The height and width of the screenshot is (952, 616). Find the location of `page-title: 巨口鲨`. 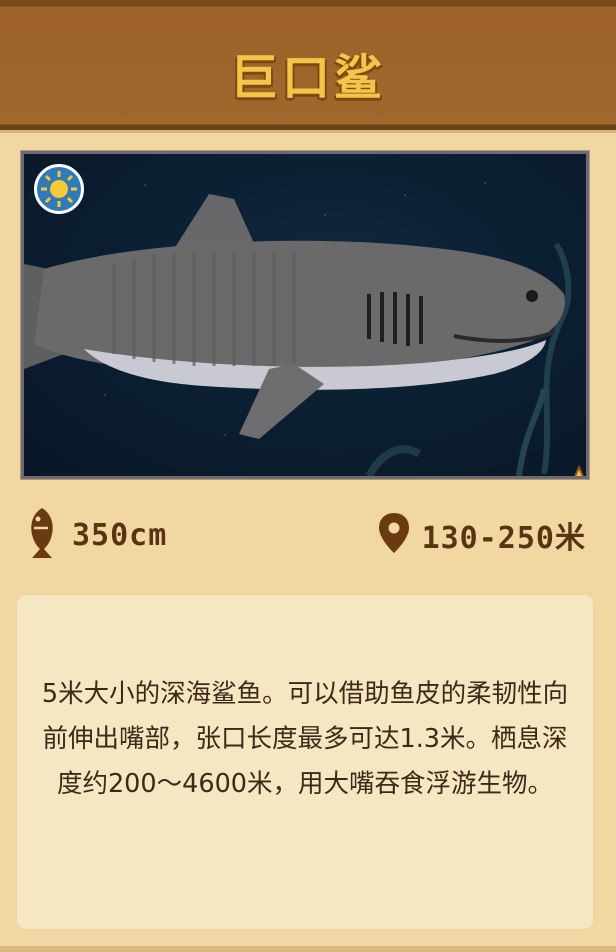

page-title: 巨口鲨 is located at coordinates (307, 78).